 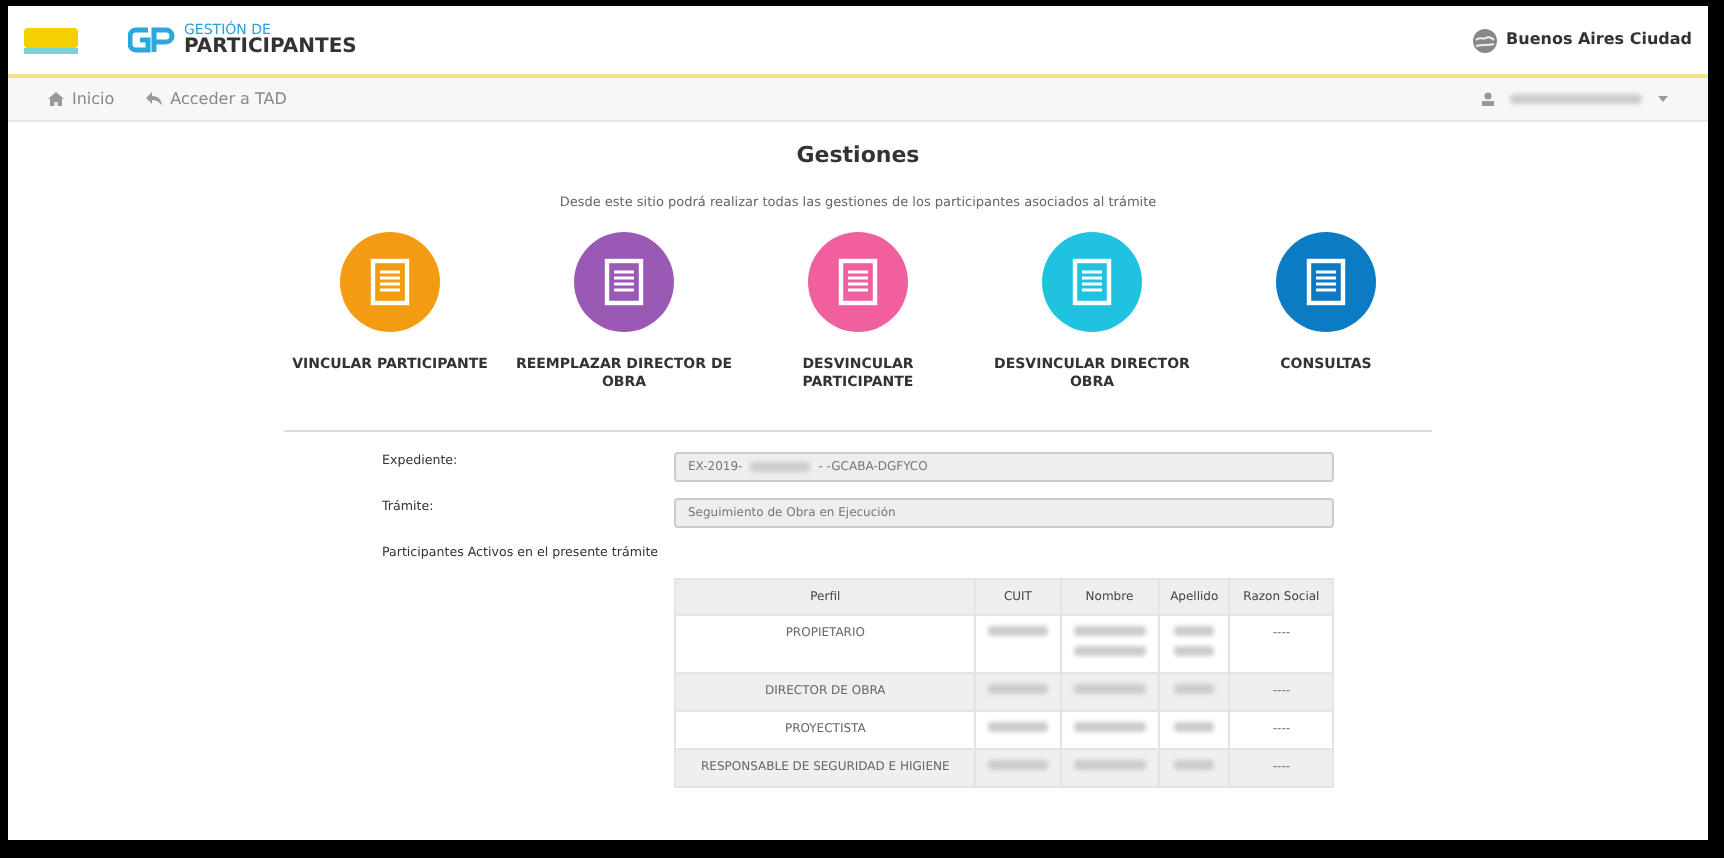 What do you see at coordinates (858, 156) in the screenshot?
I see `page-title: Gestiones` at bounding box center [858, 156].